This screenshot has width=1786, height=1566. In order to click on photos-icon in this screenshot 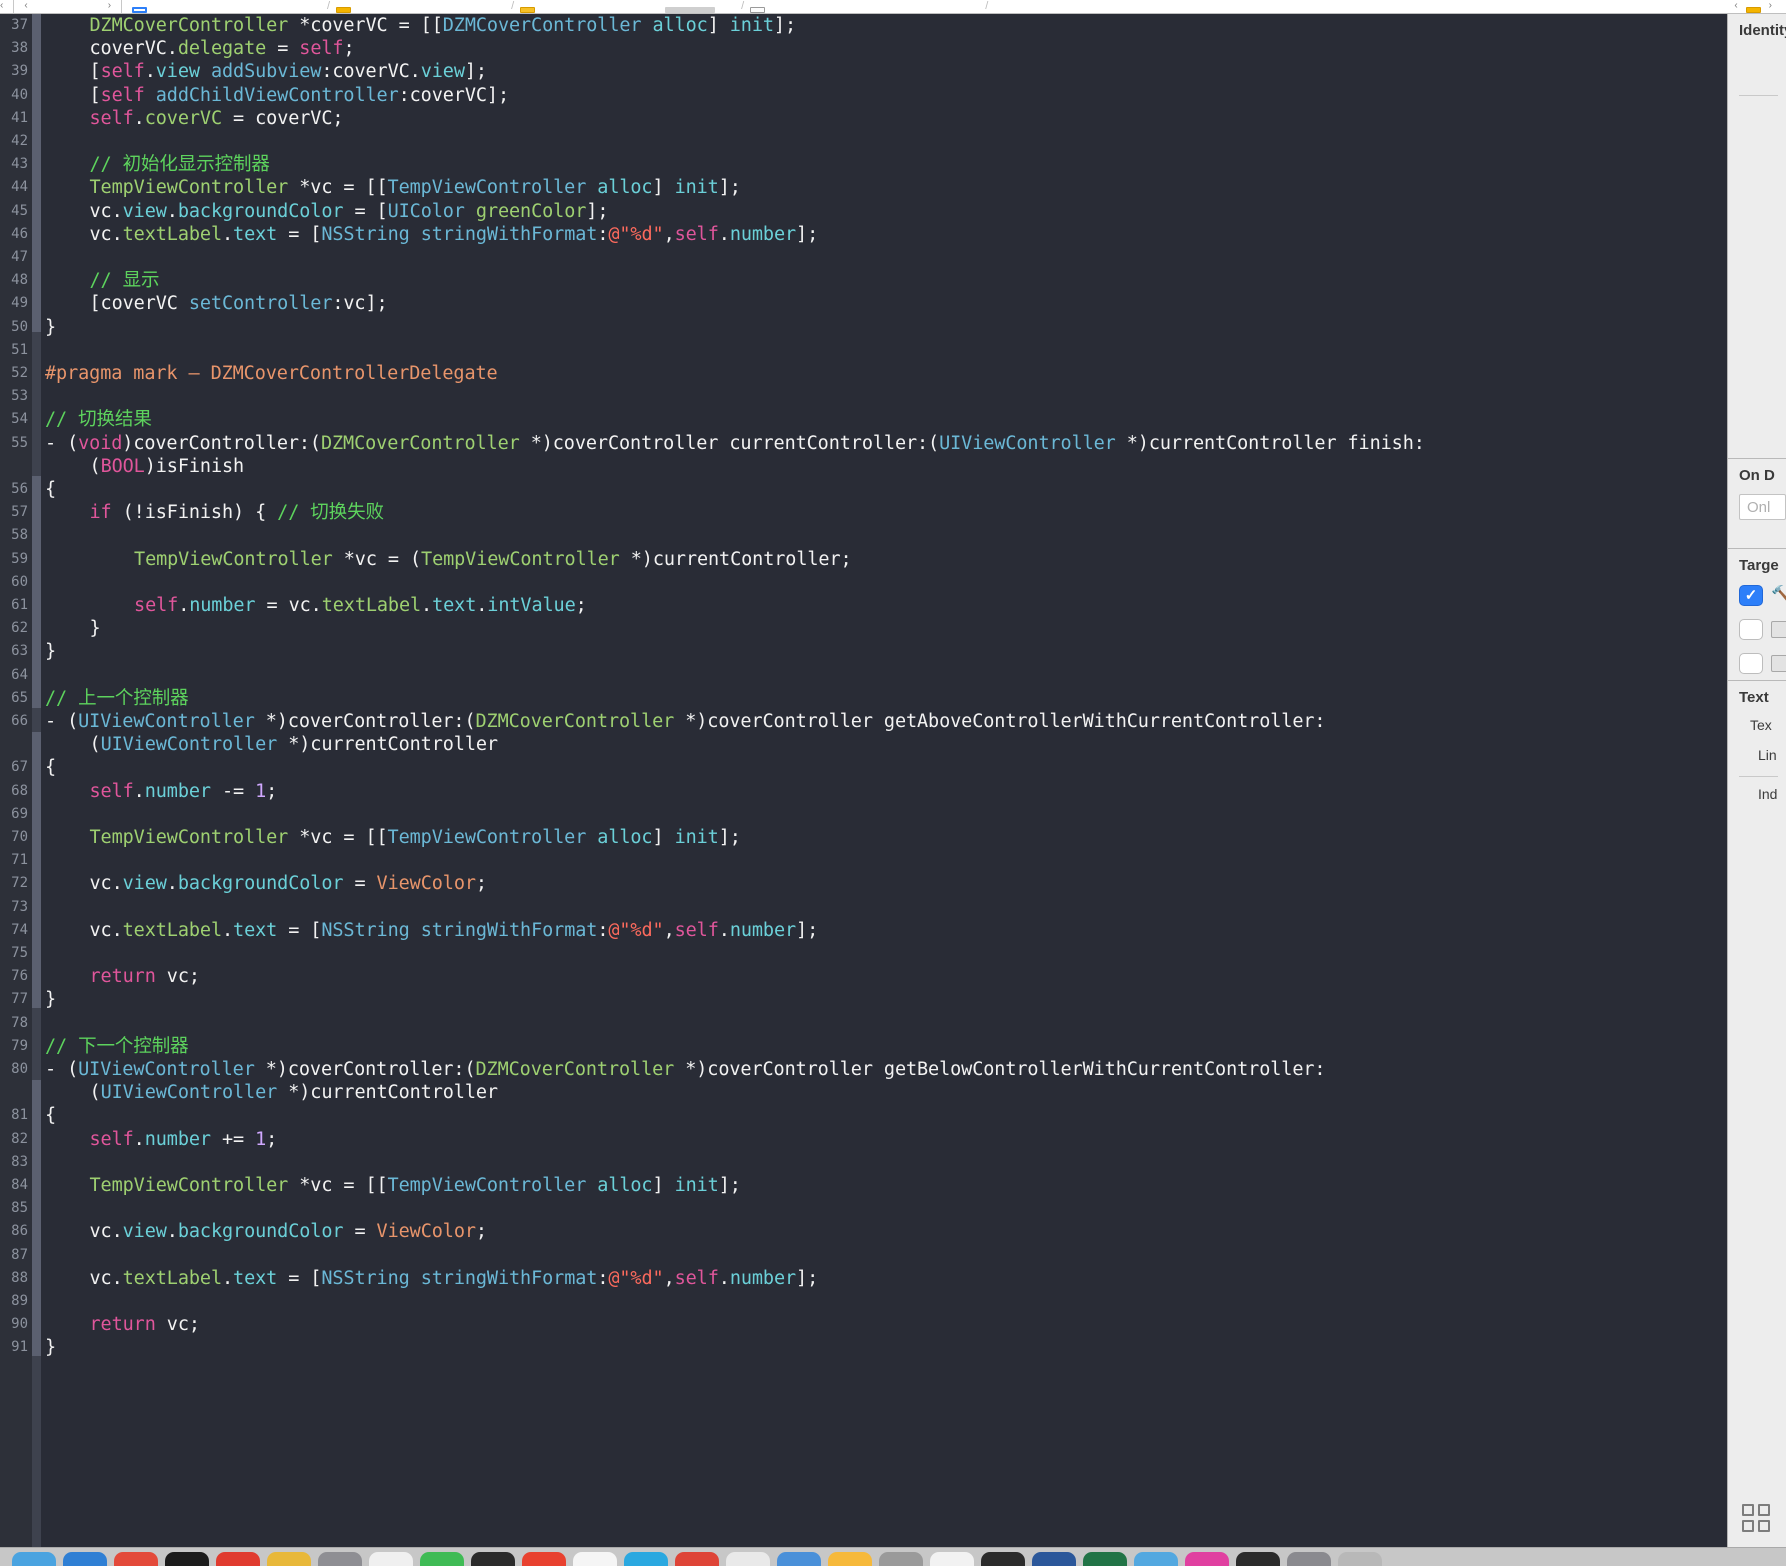, I will do `click(493, 1559)`.